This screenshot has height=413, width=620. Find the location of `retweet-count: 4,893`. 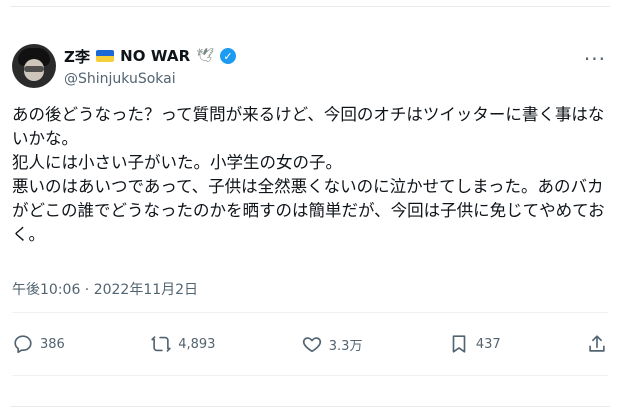

retweet-count: 4,893 is located at coordinates (197, 344).